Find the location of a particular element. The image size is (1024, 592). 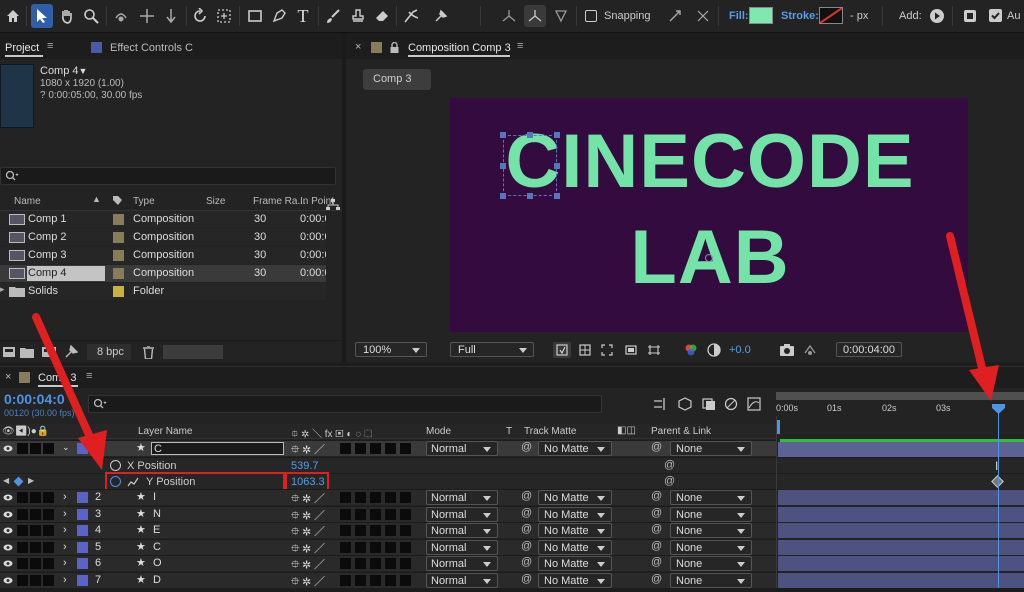

project-item: Comp 2 Composition 30 0:00:0 is located at coordinates (163, 237).